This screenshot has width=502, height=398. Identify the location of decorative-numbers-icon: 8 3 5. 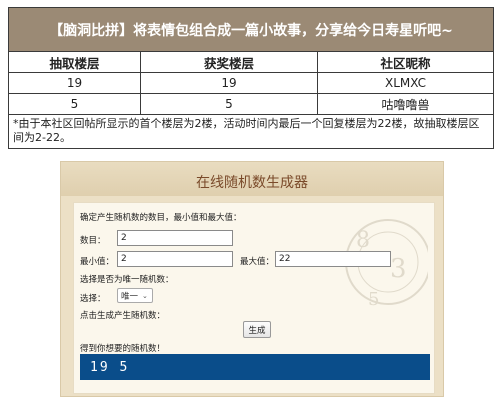
(386, 264).